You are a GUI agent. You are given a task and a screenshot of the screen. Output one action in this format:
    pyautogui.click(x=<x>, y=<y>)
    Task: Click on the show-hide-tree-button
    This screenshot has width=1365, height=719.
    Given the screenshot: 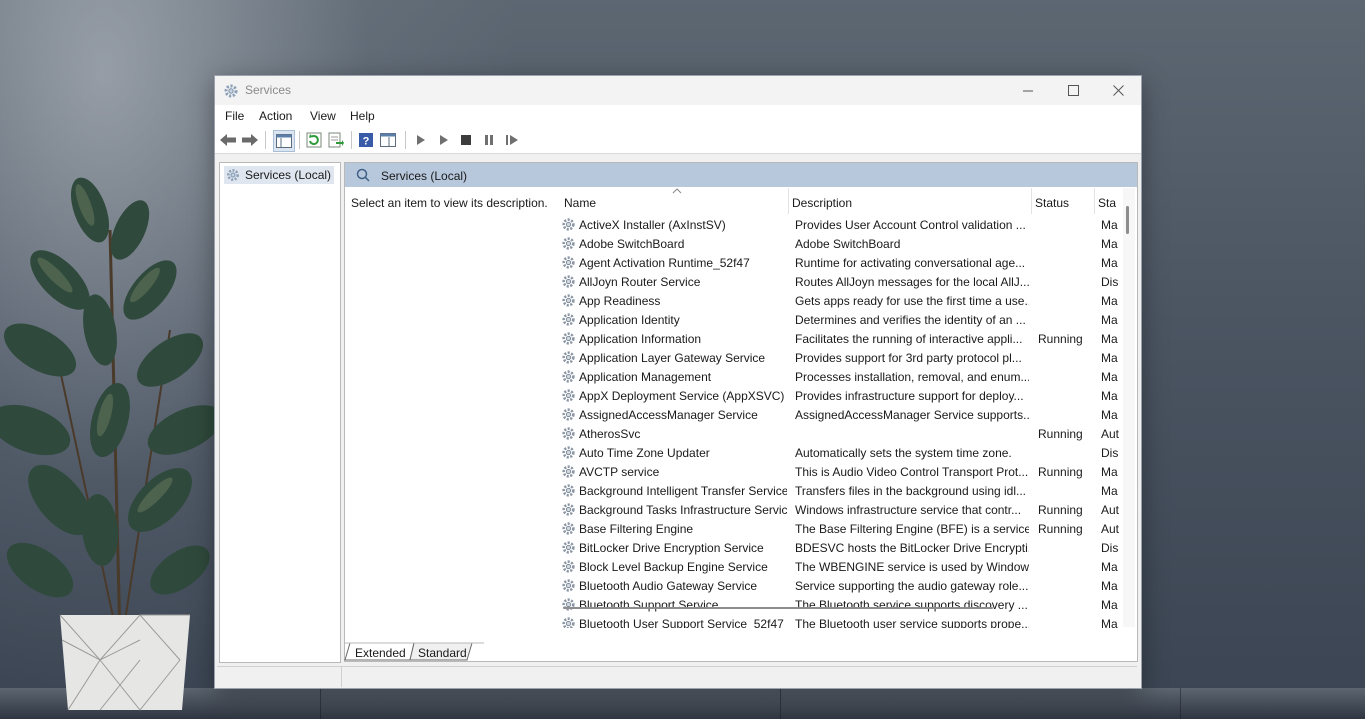 What is the action you would take?
    pyautogui.click(x=284, y=141)
    